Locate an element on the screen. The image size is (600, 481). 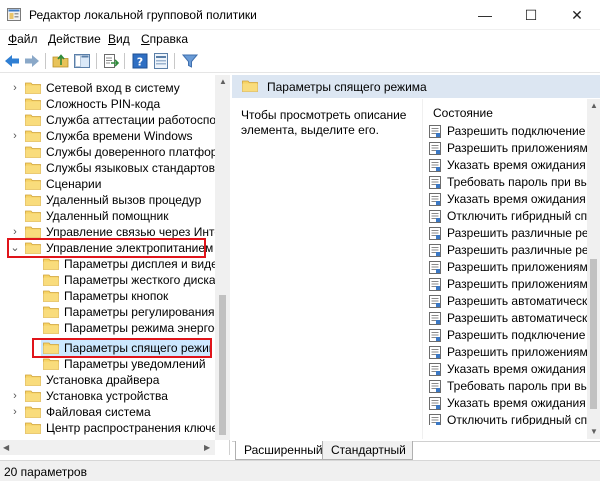
view-tabs: Расширенный Стандартный is located at coordinates (416, 450).